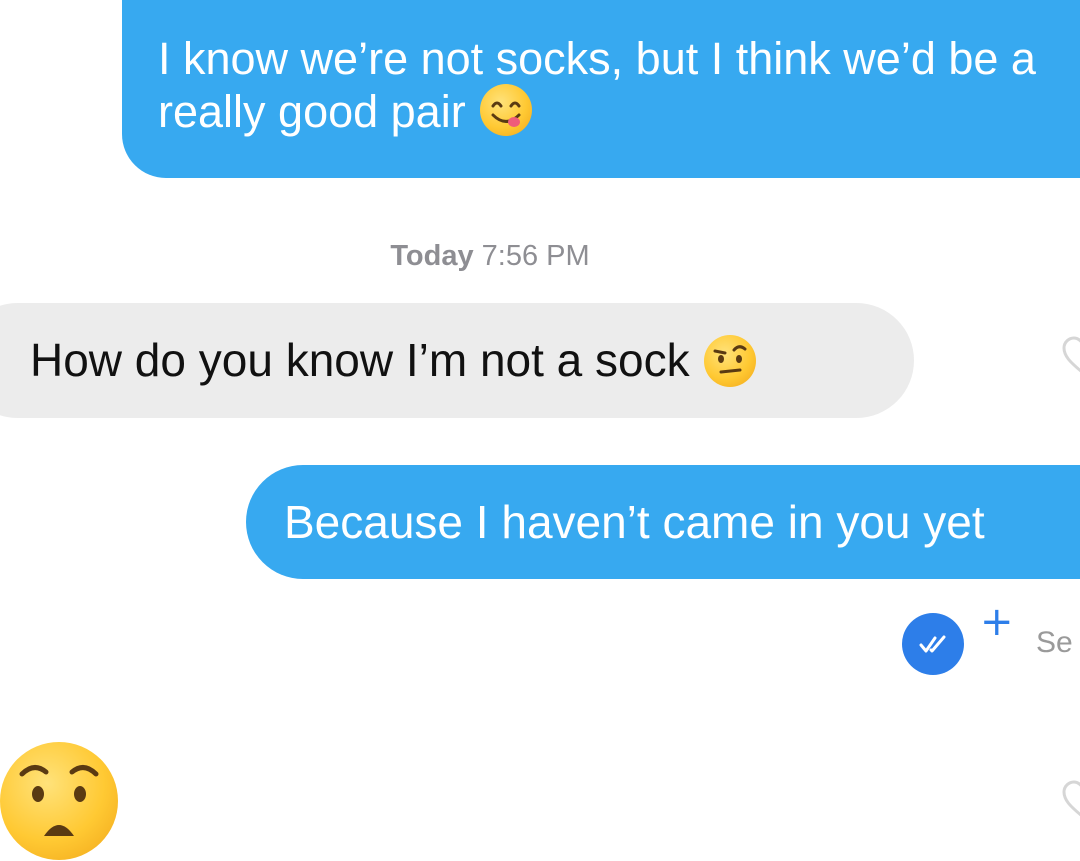 The height and width of the screenshot is (861, 1080). I want to click on message-timestamp: Today 7:56 PM, so click(490, 256).